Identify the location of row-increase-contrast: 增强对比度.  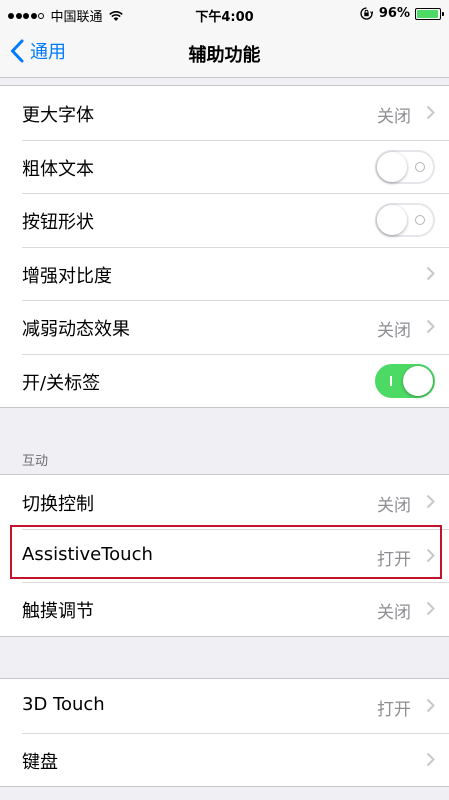
(224, 273).